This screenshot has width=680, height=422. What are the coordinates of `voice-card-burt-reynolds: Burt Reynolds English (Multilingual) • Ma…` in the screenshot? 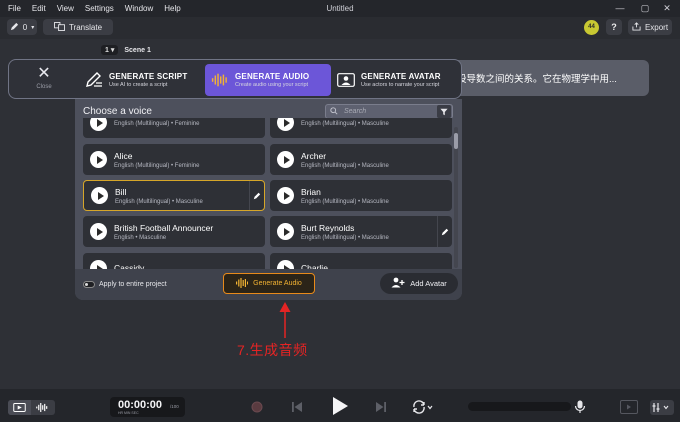 It's located at (361, 231).